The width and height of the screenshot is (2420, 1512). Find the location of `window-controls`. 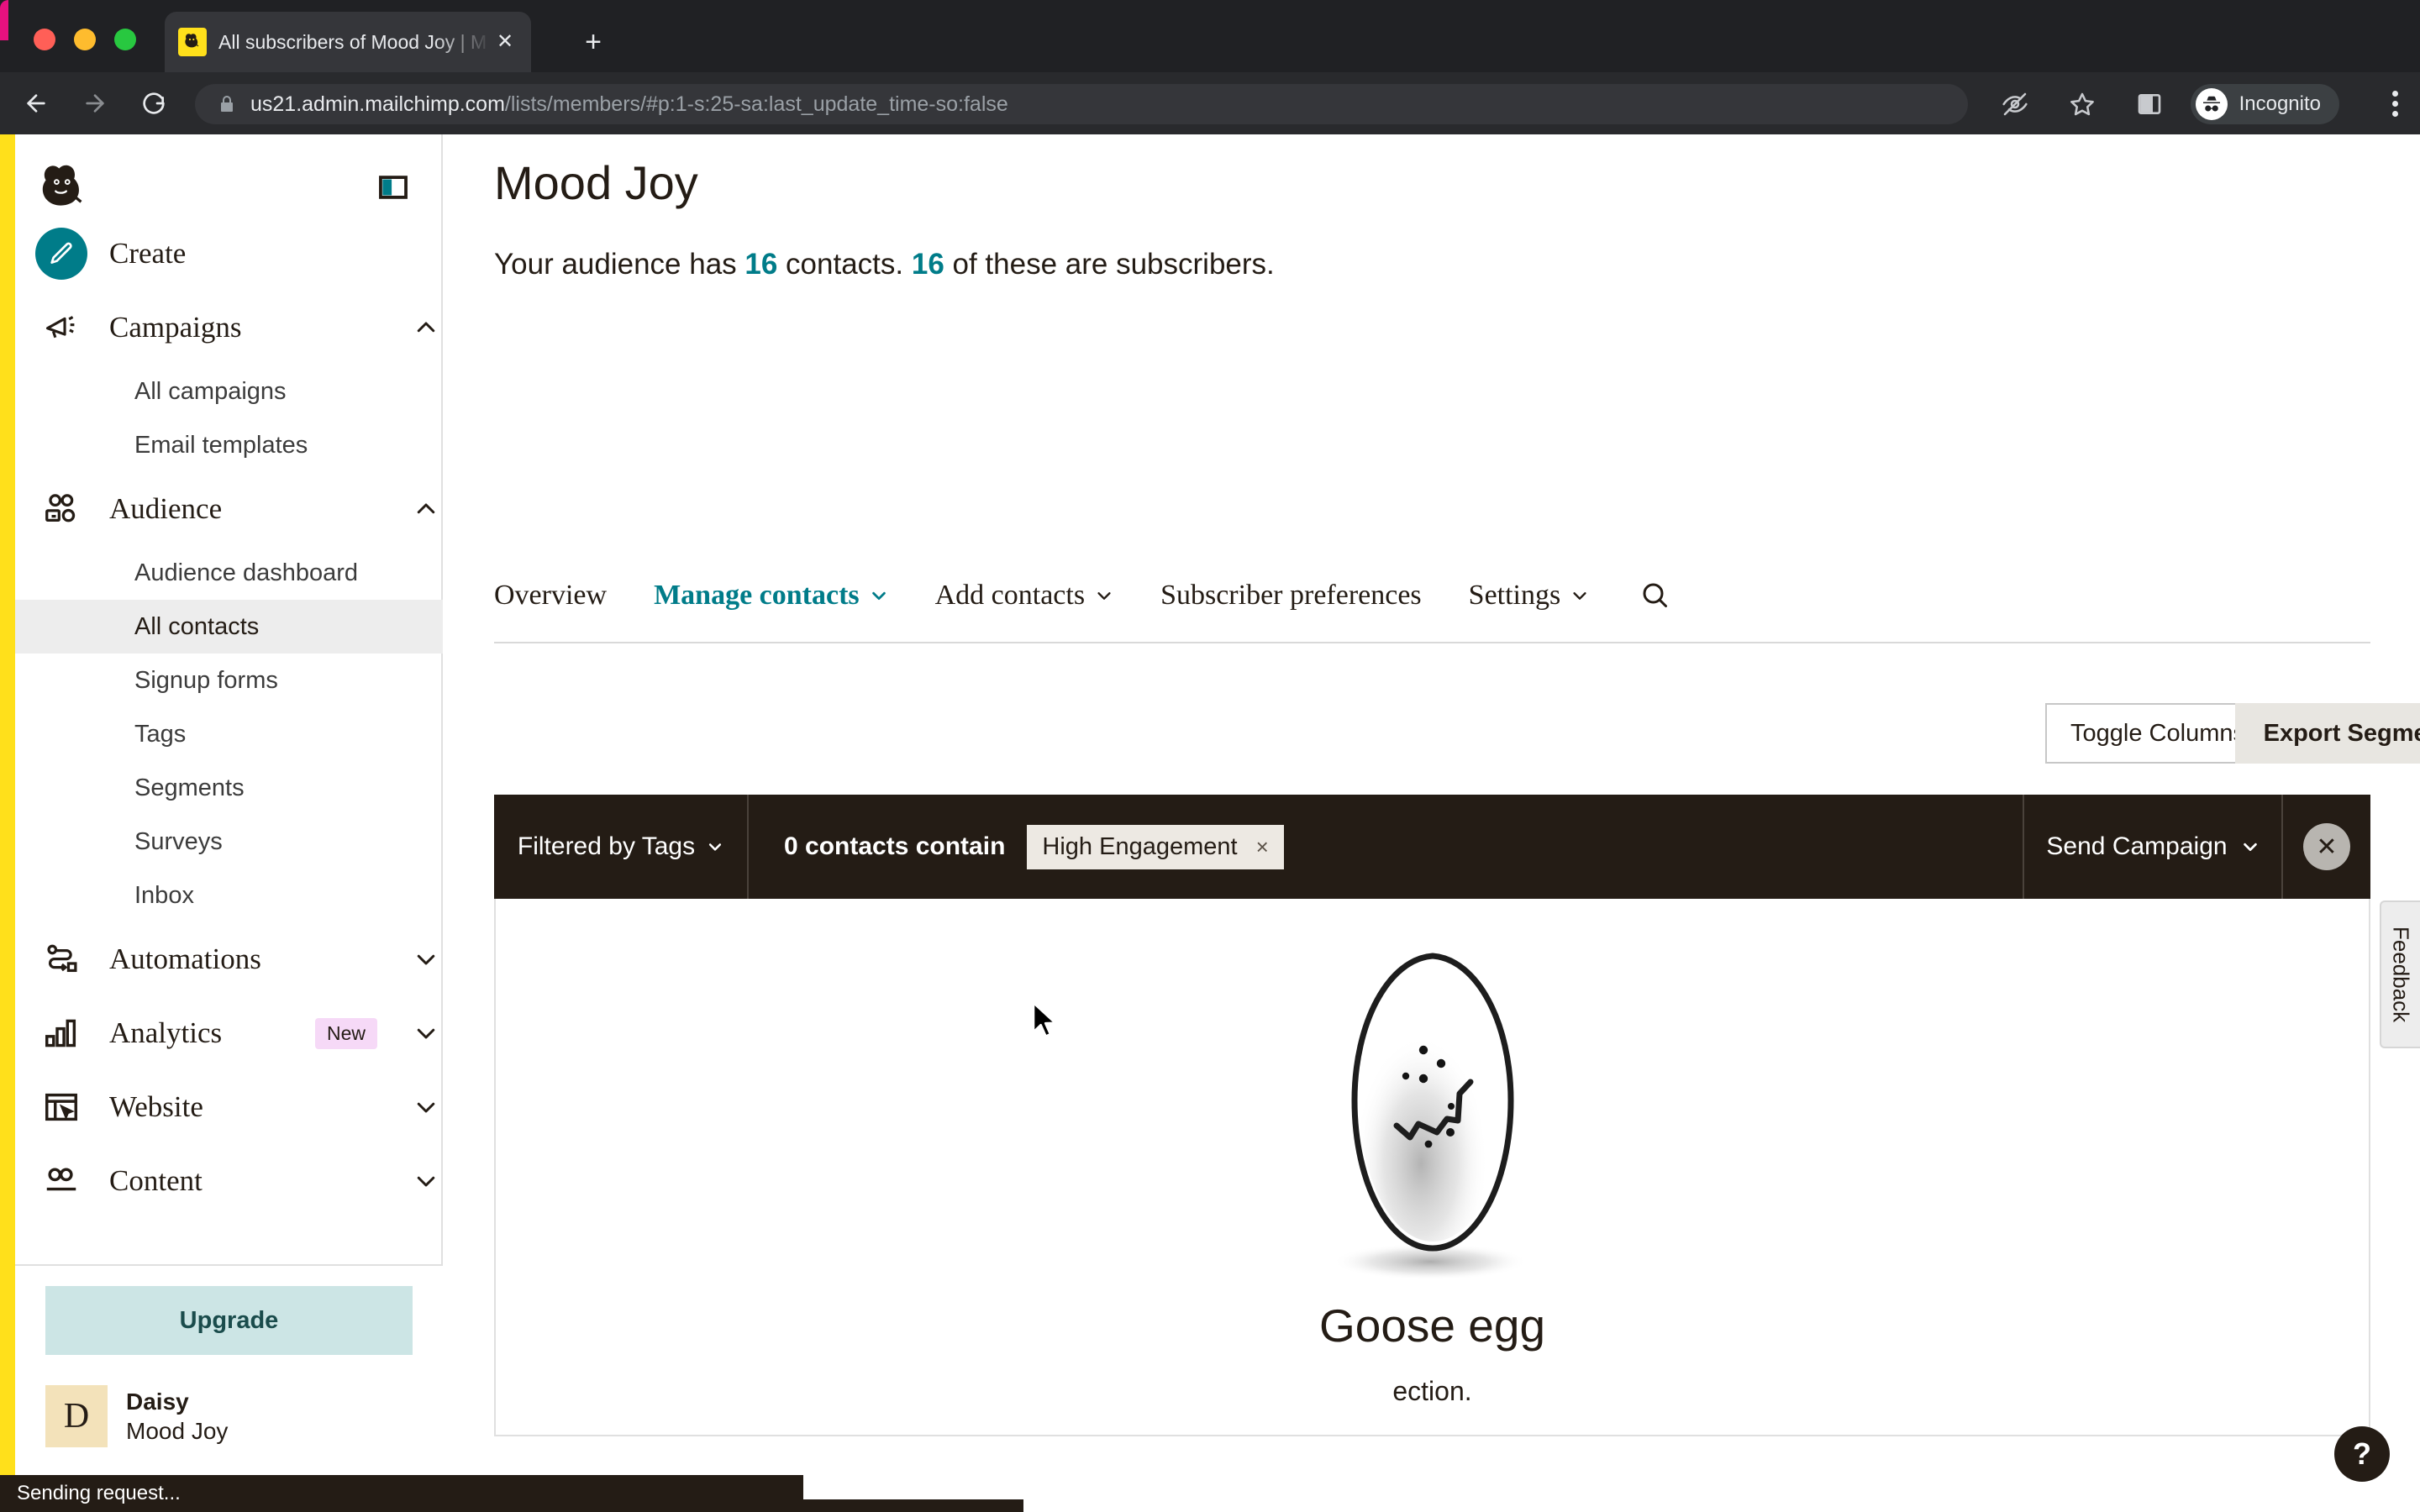

window-controls is located at coordinates (85, 39).